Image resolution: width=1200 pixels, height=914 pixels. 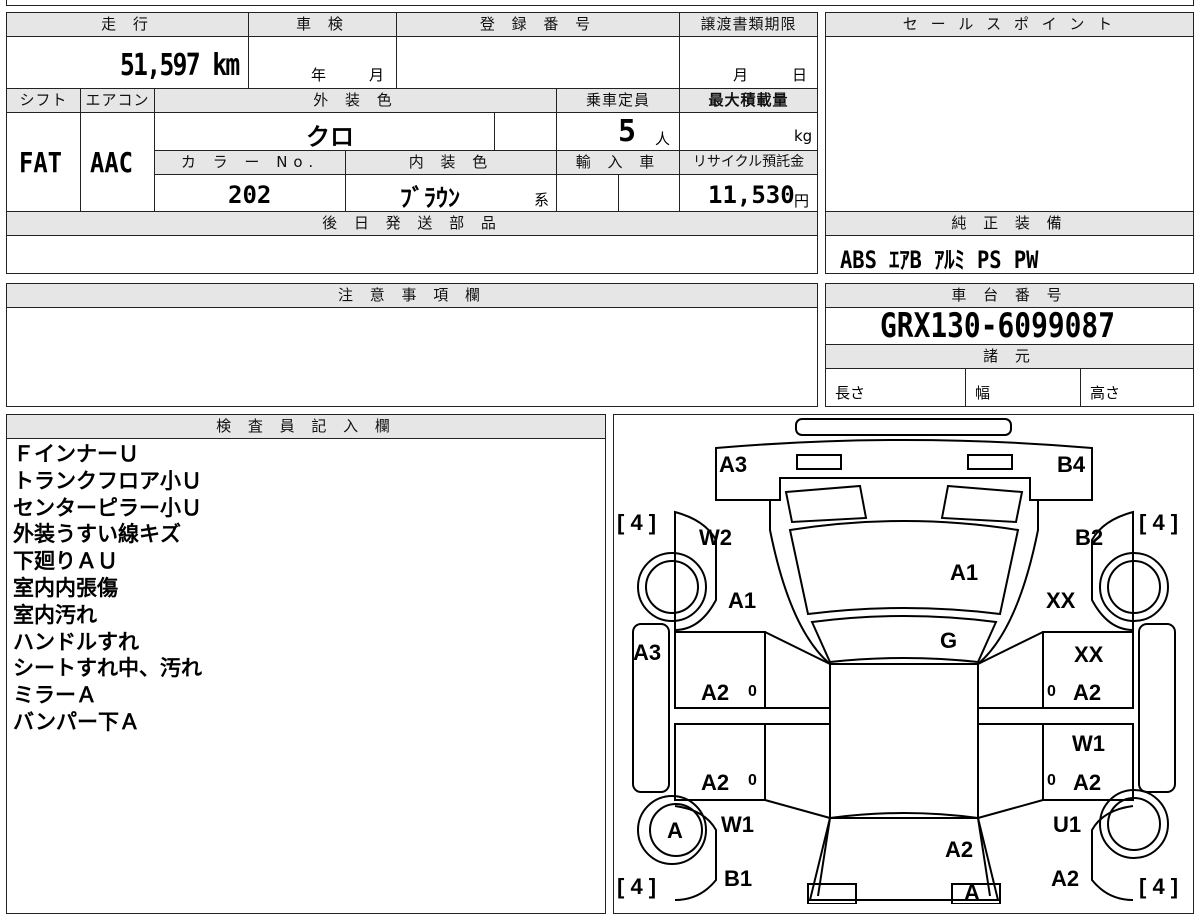 What do you see at coordinates (647, 652) in the screenshot?
I see `damage-mark-left-side: A3` at bounding box center [647, 652].